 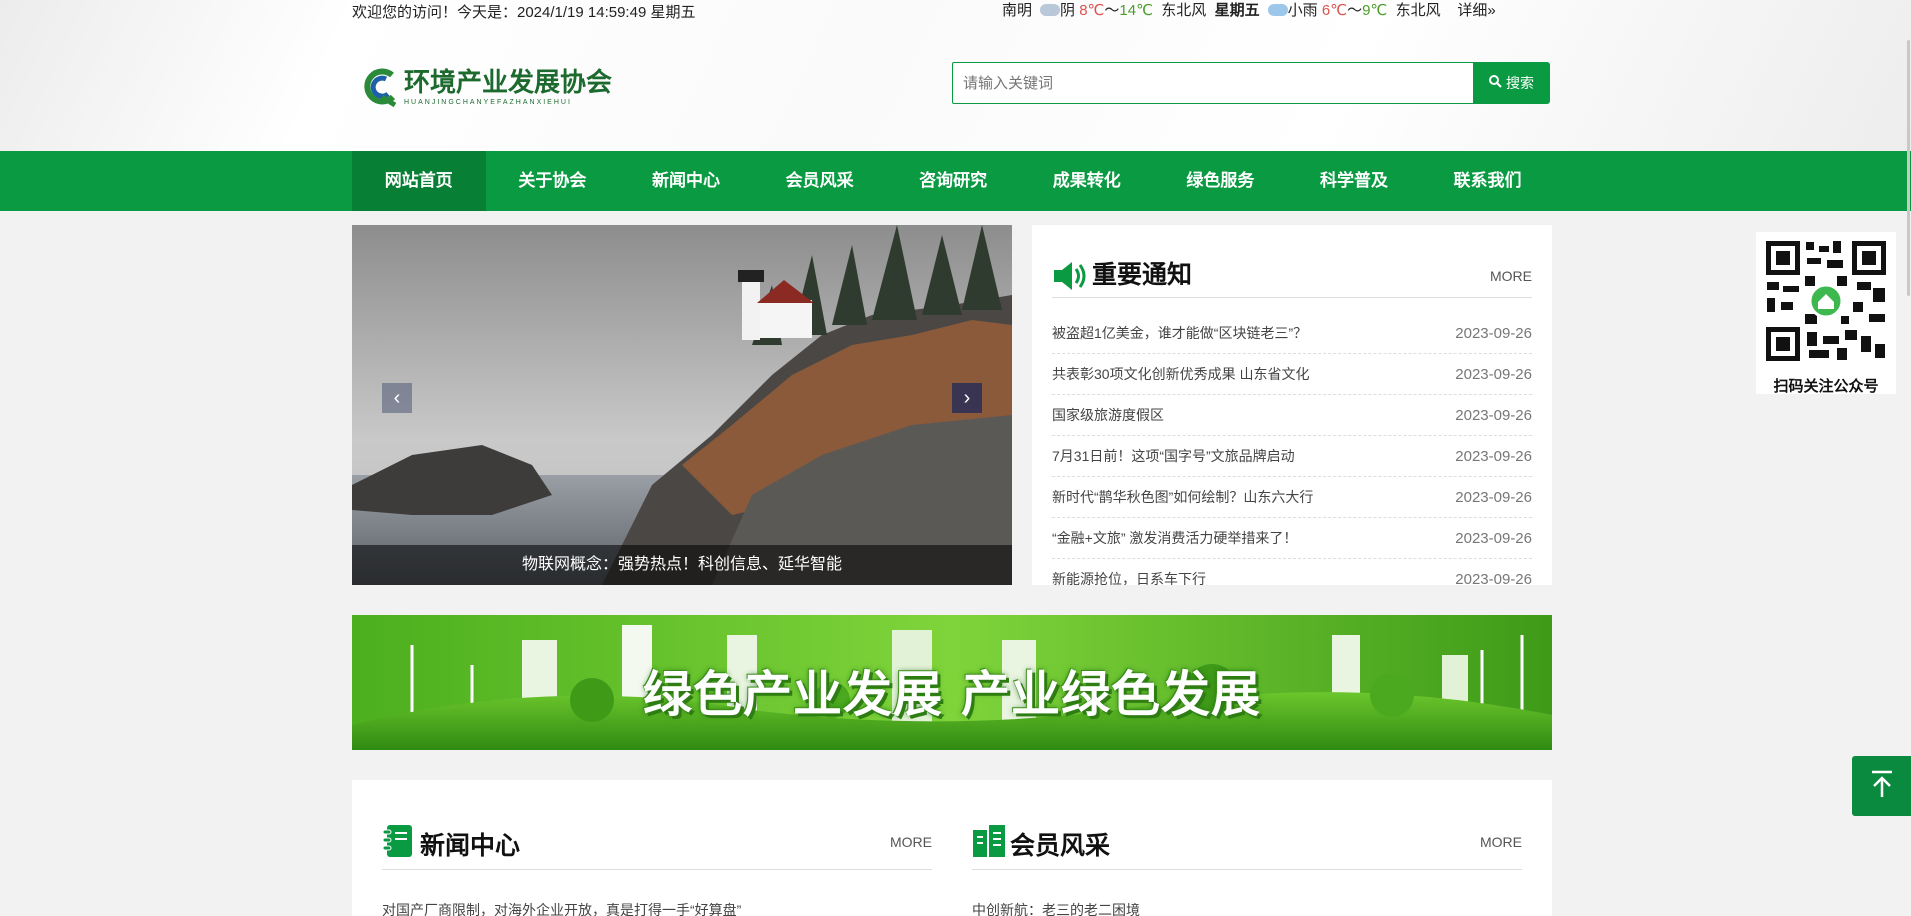 What do you see at coordinates (1520, 83) in the screenshot?
I see `search-button-label: 搜索` at bounding box center [1520, 83].